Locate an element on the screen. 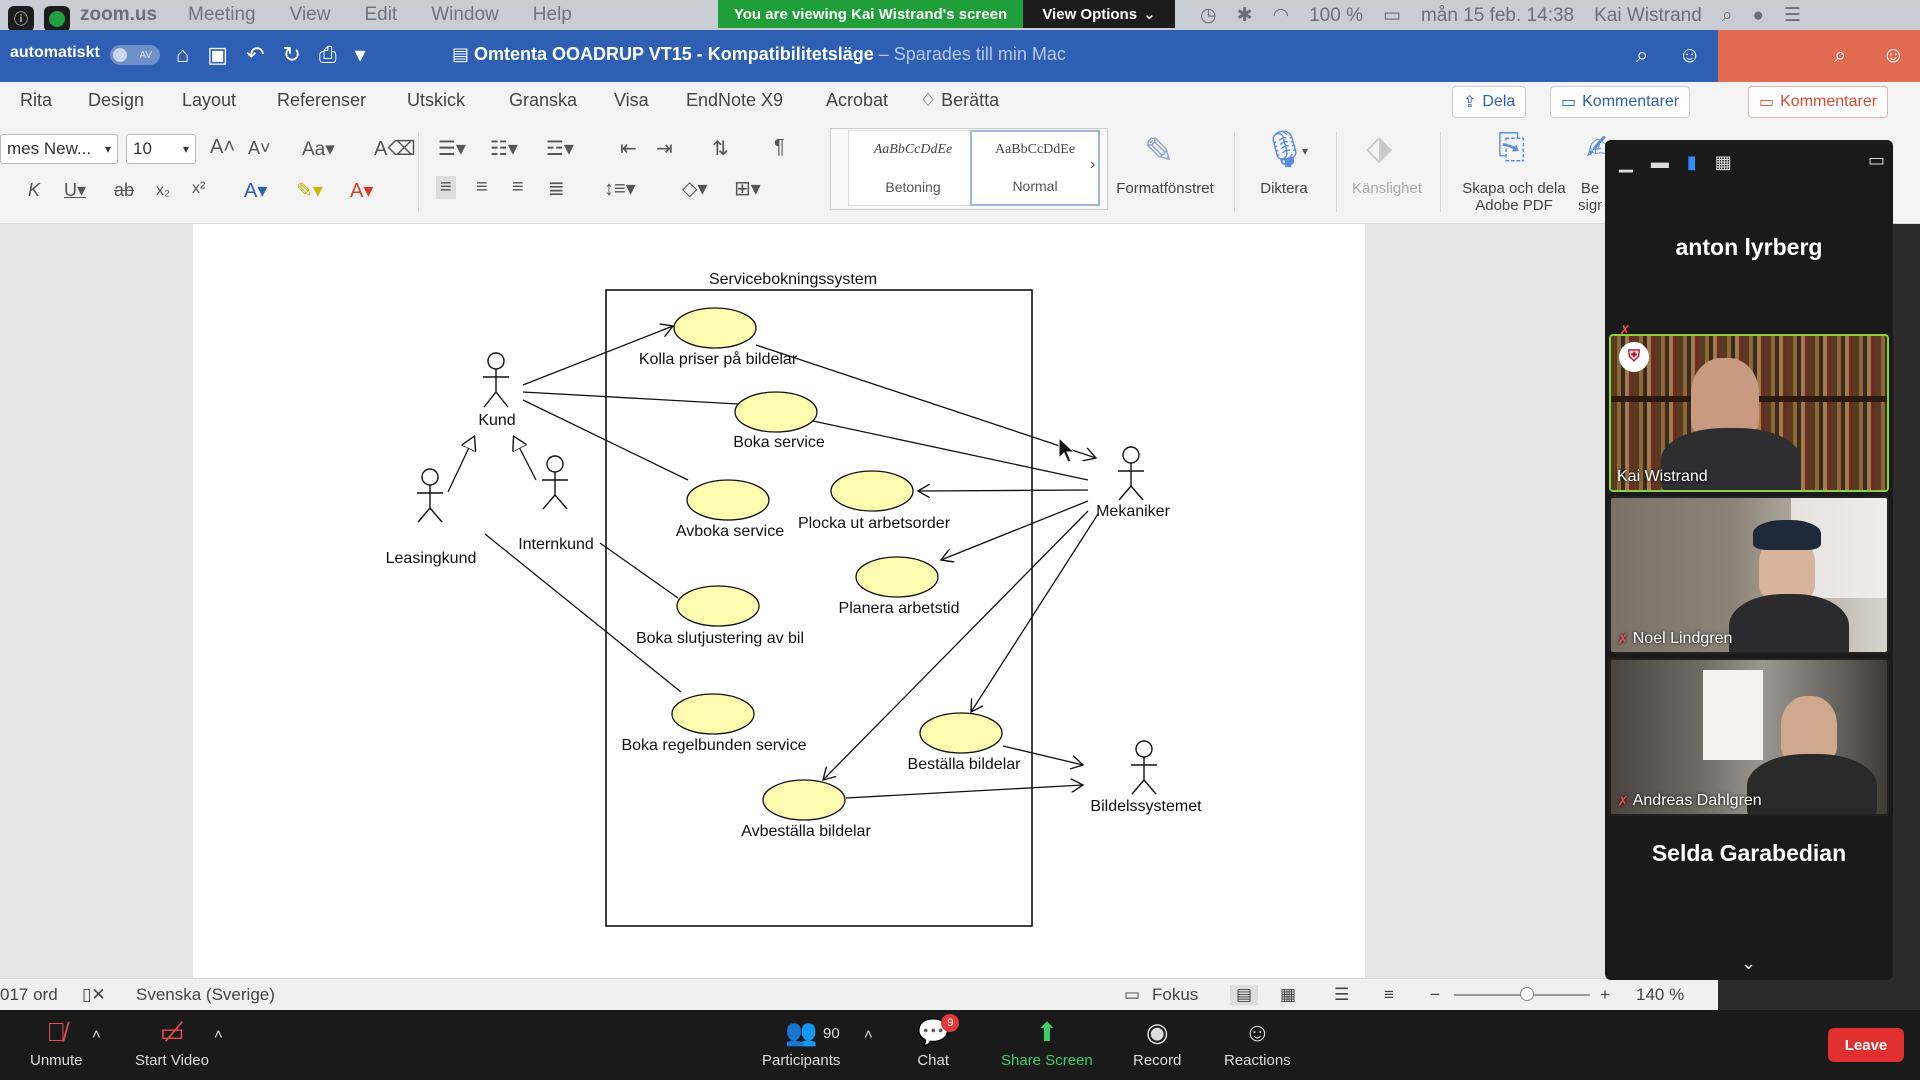 The image size is (1920, 1080). home-icon: ⌂ is located at coordinates (182, 55).